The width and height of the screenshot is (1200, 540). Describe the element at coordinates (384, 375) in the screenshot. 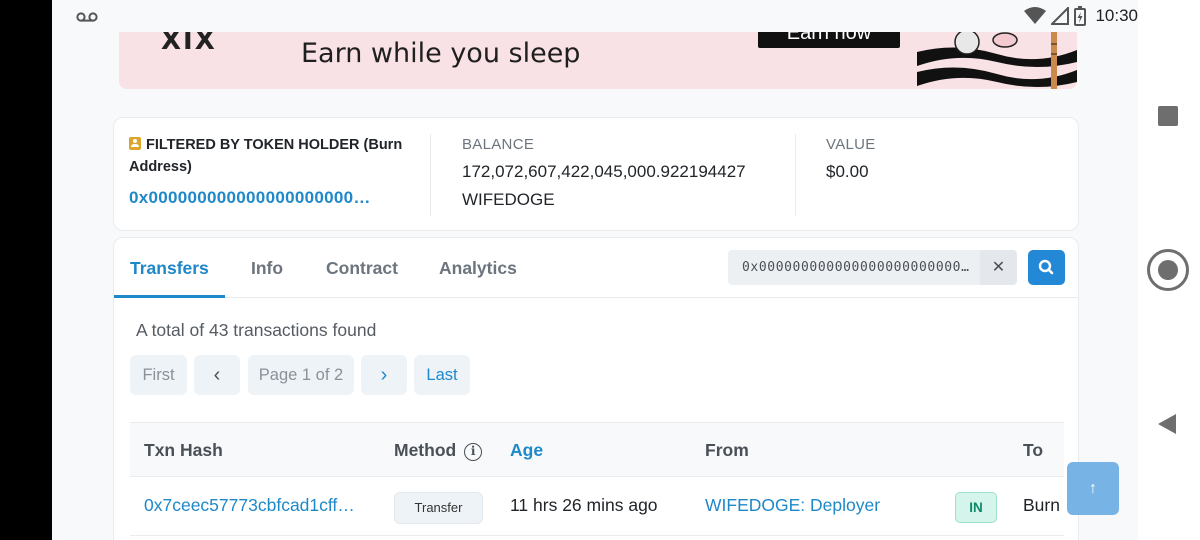

I see `next-page-button: ›` at that location.